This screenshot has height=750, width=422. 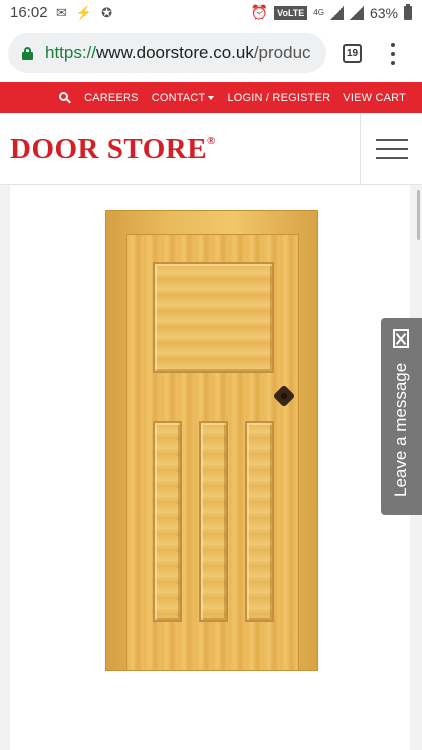 I want to click on door-panel-bottom-right, so click(x=259, y=521).